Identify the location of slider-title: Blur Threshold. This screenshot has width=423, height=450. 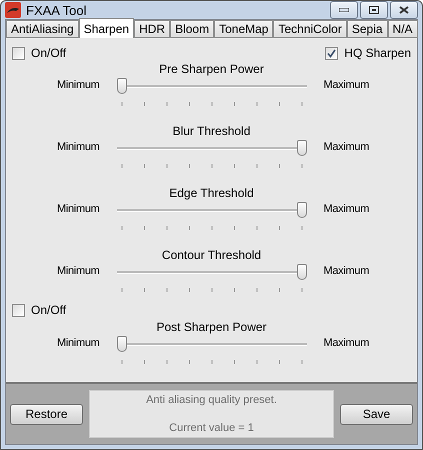
(211, 131).